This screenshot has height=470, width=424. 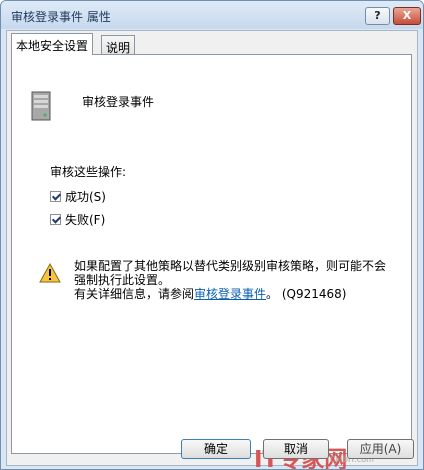 What do you see at coordinates (212, 15) in the screenshot?
I see `title-bar: 审核登录事件 属性 ? X` at bounding box center [212, 15].